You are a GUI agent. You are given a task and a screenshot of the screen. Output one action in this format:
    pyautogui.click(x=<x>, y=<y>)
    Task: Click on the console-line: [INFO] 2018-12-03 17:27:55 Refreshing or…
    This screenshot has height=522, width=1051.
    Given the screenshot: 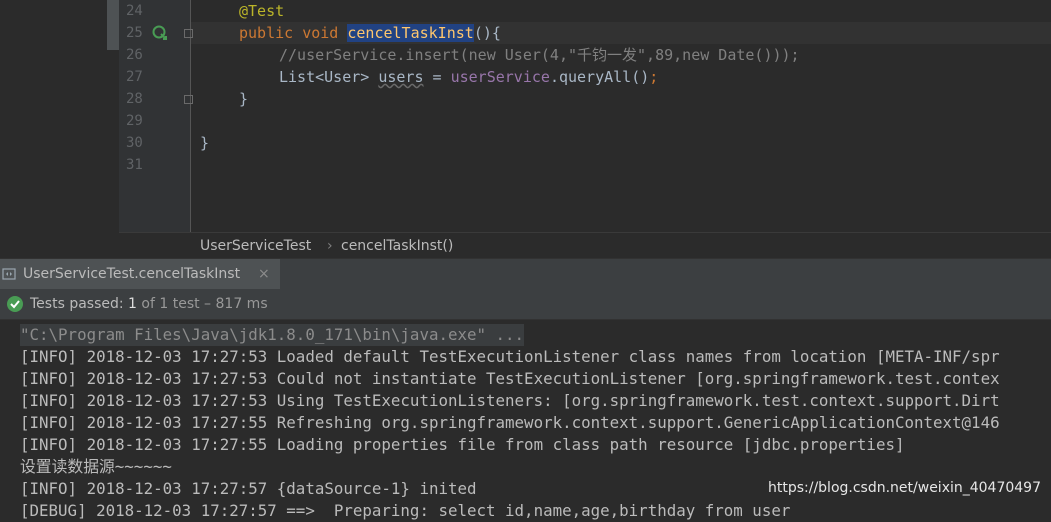 What is the action you would take?
    pyautogui.click(x=510, y=422)
    